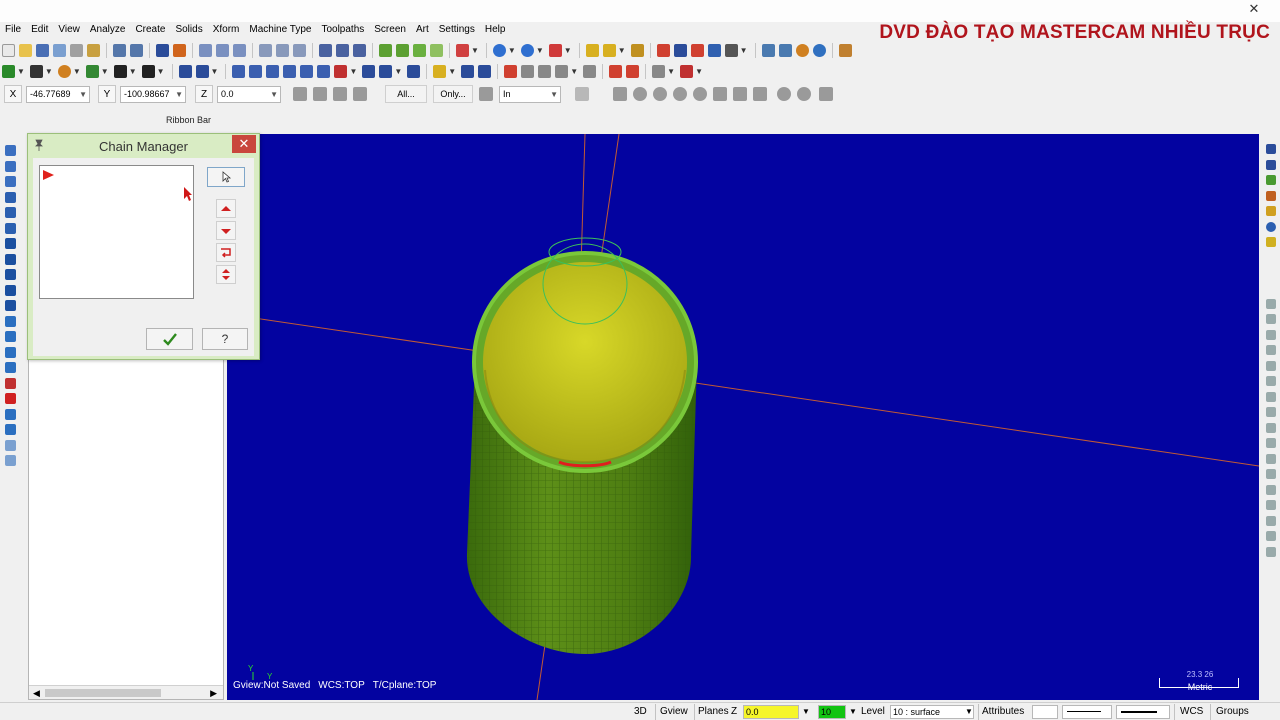 This screenshot has height=720, width=1280. I want to click on move-up-button, so click(226, 208).